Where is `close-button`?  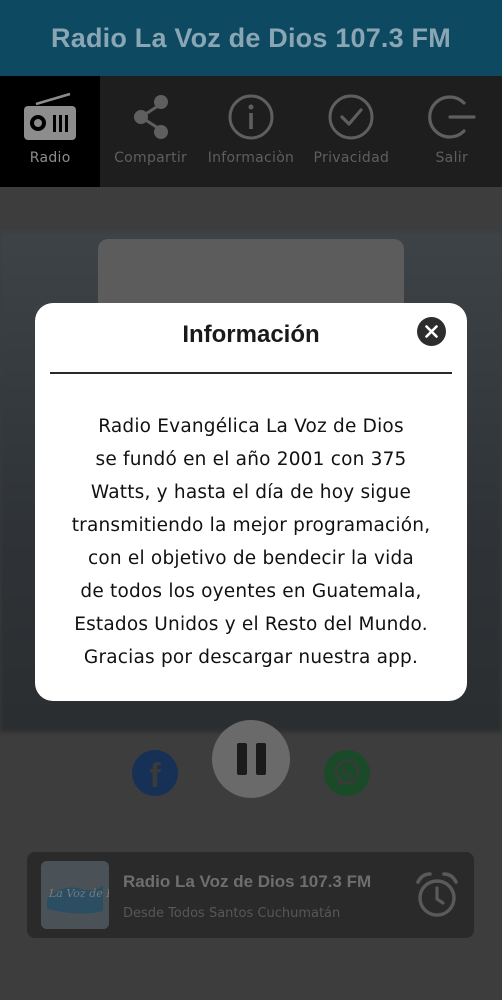
close-button is located at coordinates (431, 331).